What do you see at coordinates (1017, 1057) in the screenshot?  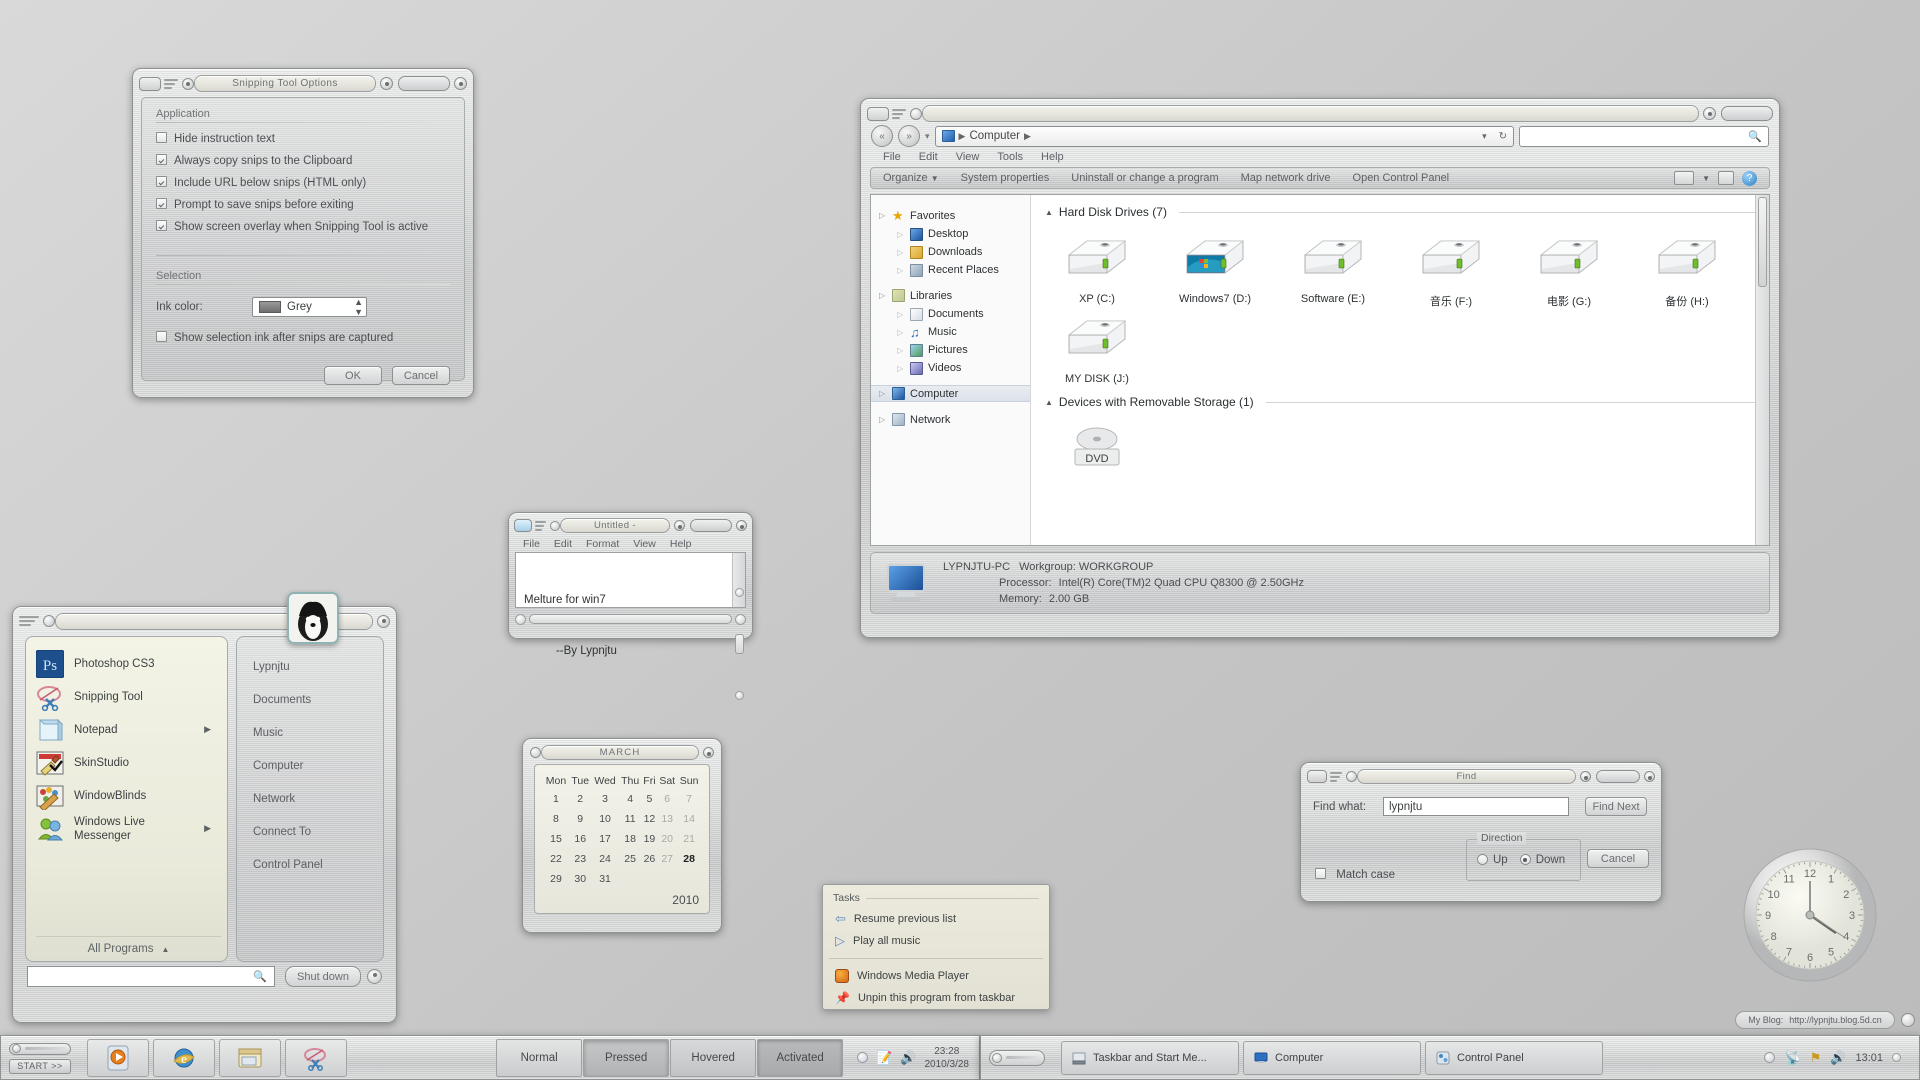 I see `taskbar-handle` at bounding box center [1017, 1057].